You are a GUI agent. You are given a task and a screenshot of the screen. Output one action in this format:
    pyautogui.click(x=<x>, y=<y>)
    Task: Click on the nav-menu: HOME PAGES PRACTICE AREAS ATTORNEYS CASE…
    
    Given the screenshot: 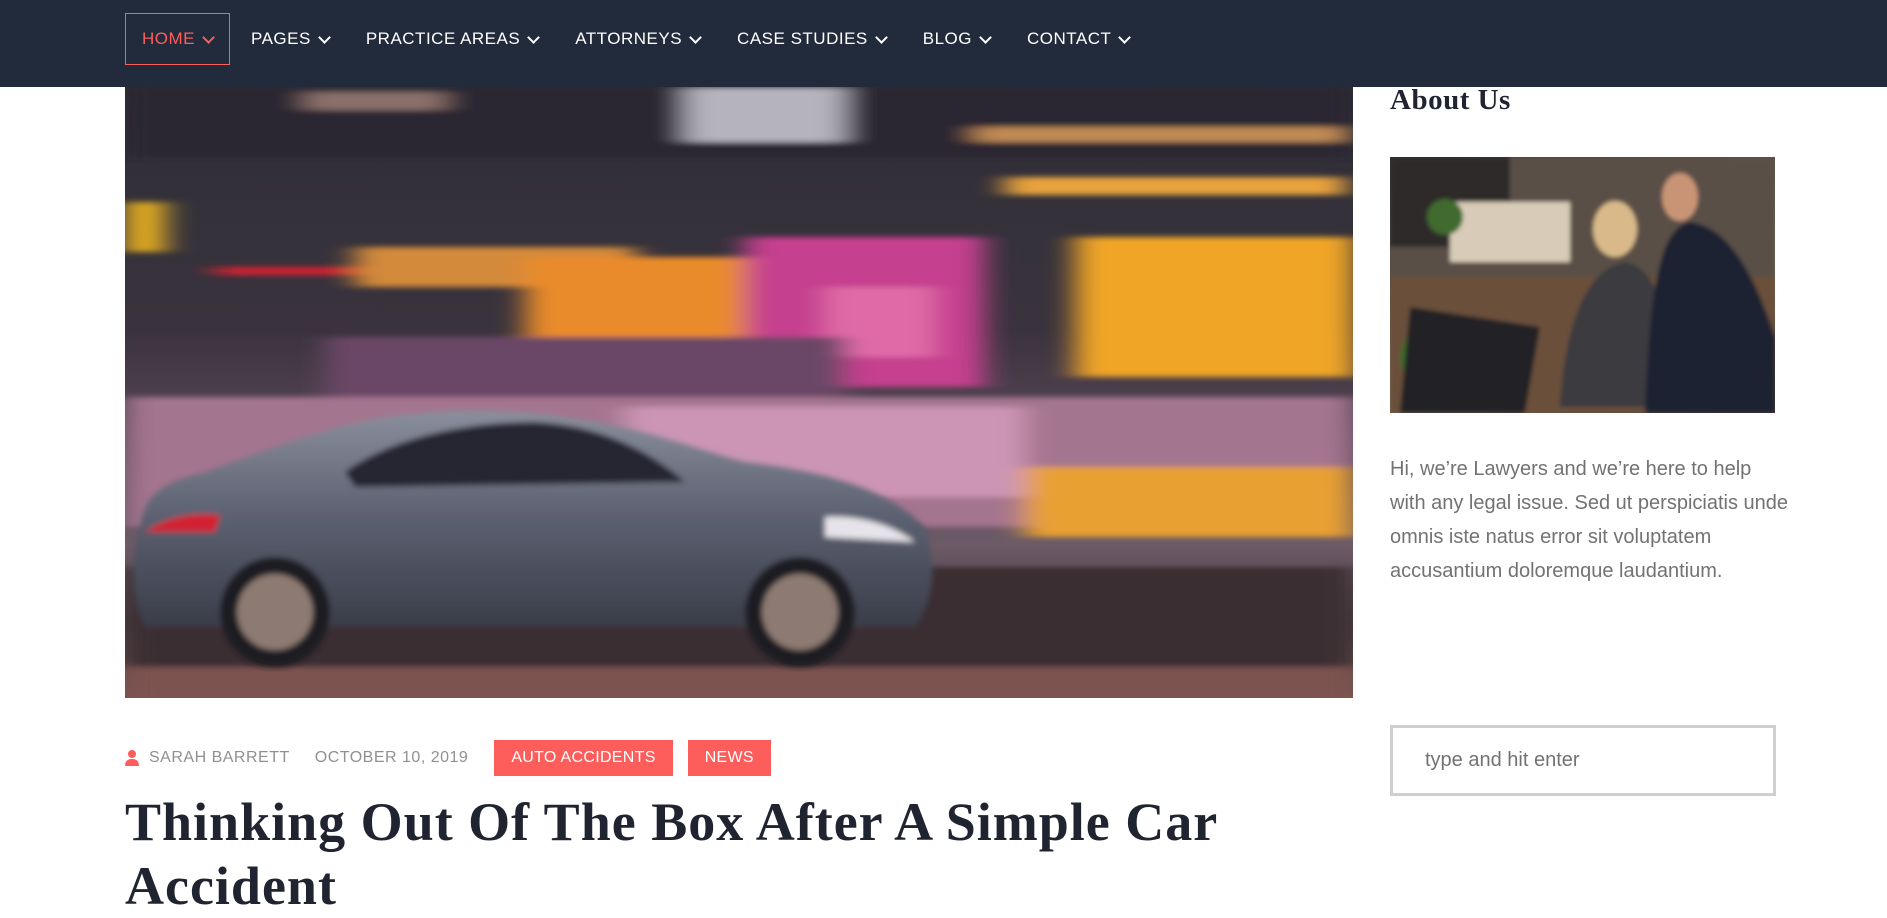 What is the action you would take?
    pyautogui.click(x=637, y=39)
    